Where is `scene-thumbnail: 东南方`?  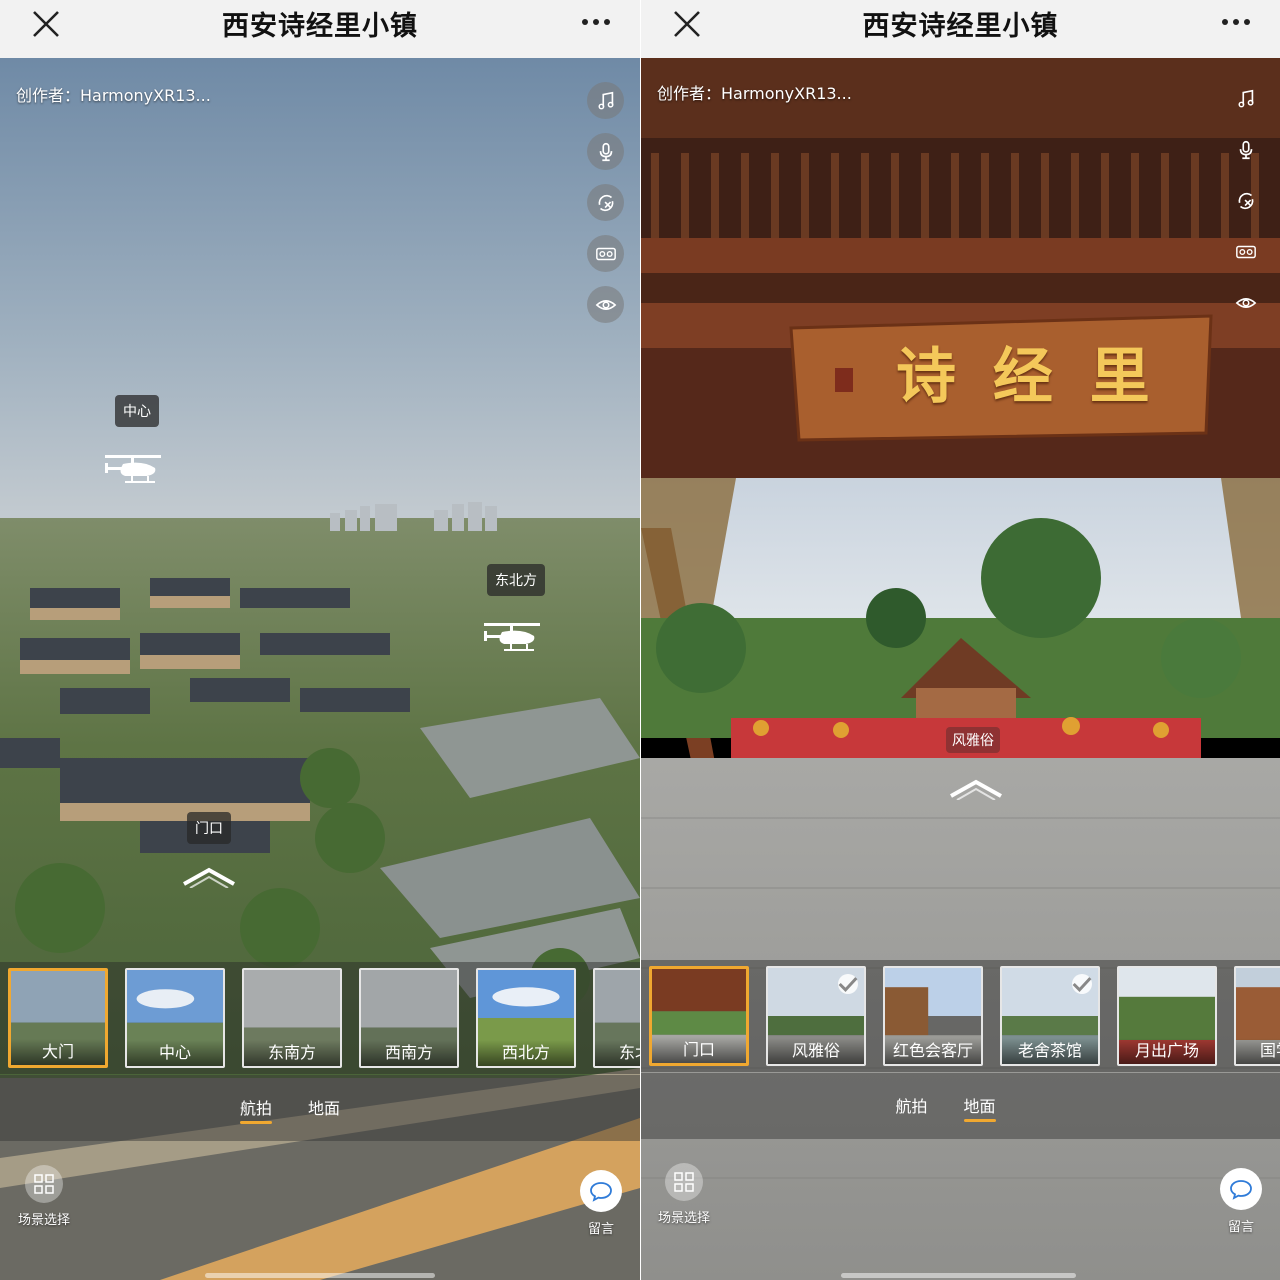
scene-thumbnail: 东南方 is located at coordinates (292, 1018).